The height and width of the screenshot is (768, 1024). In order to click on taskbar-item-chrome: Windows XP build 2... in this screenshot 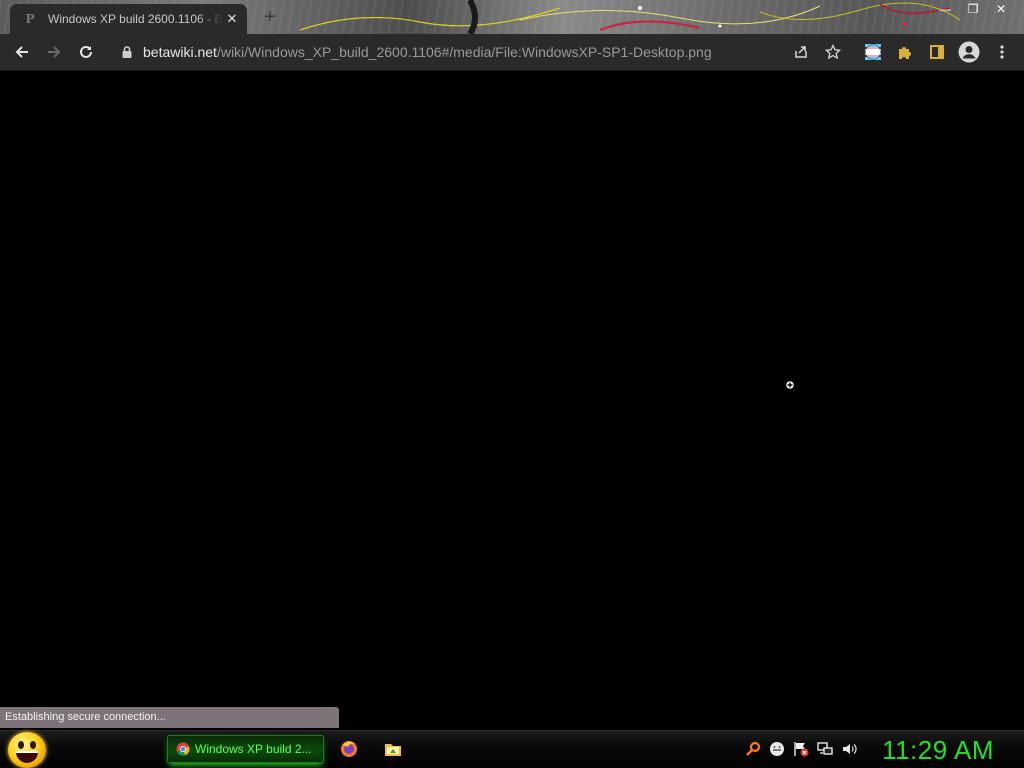, I will do `click(245, 749)`.